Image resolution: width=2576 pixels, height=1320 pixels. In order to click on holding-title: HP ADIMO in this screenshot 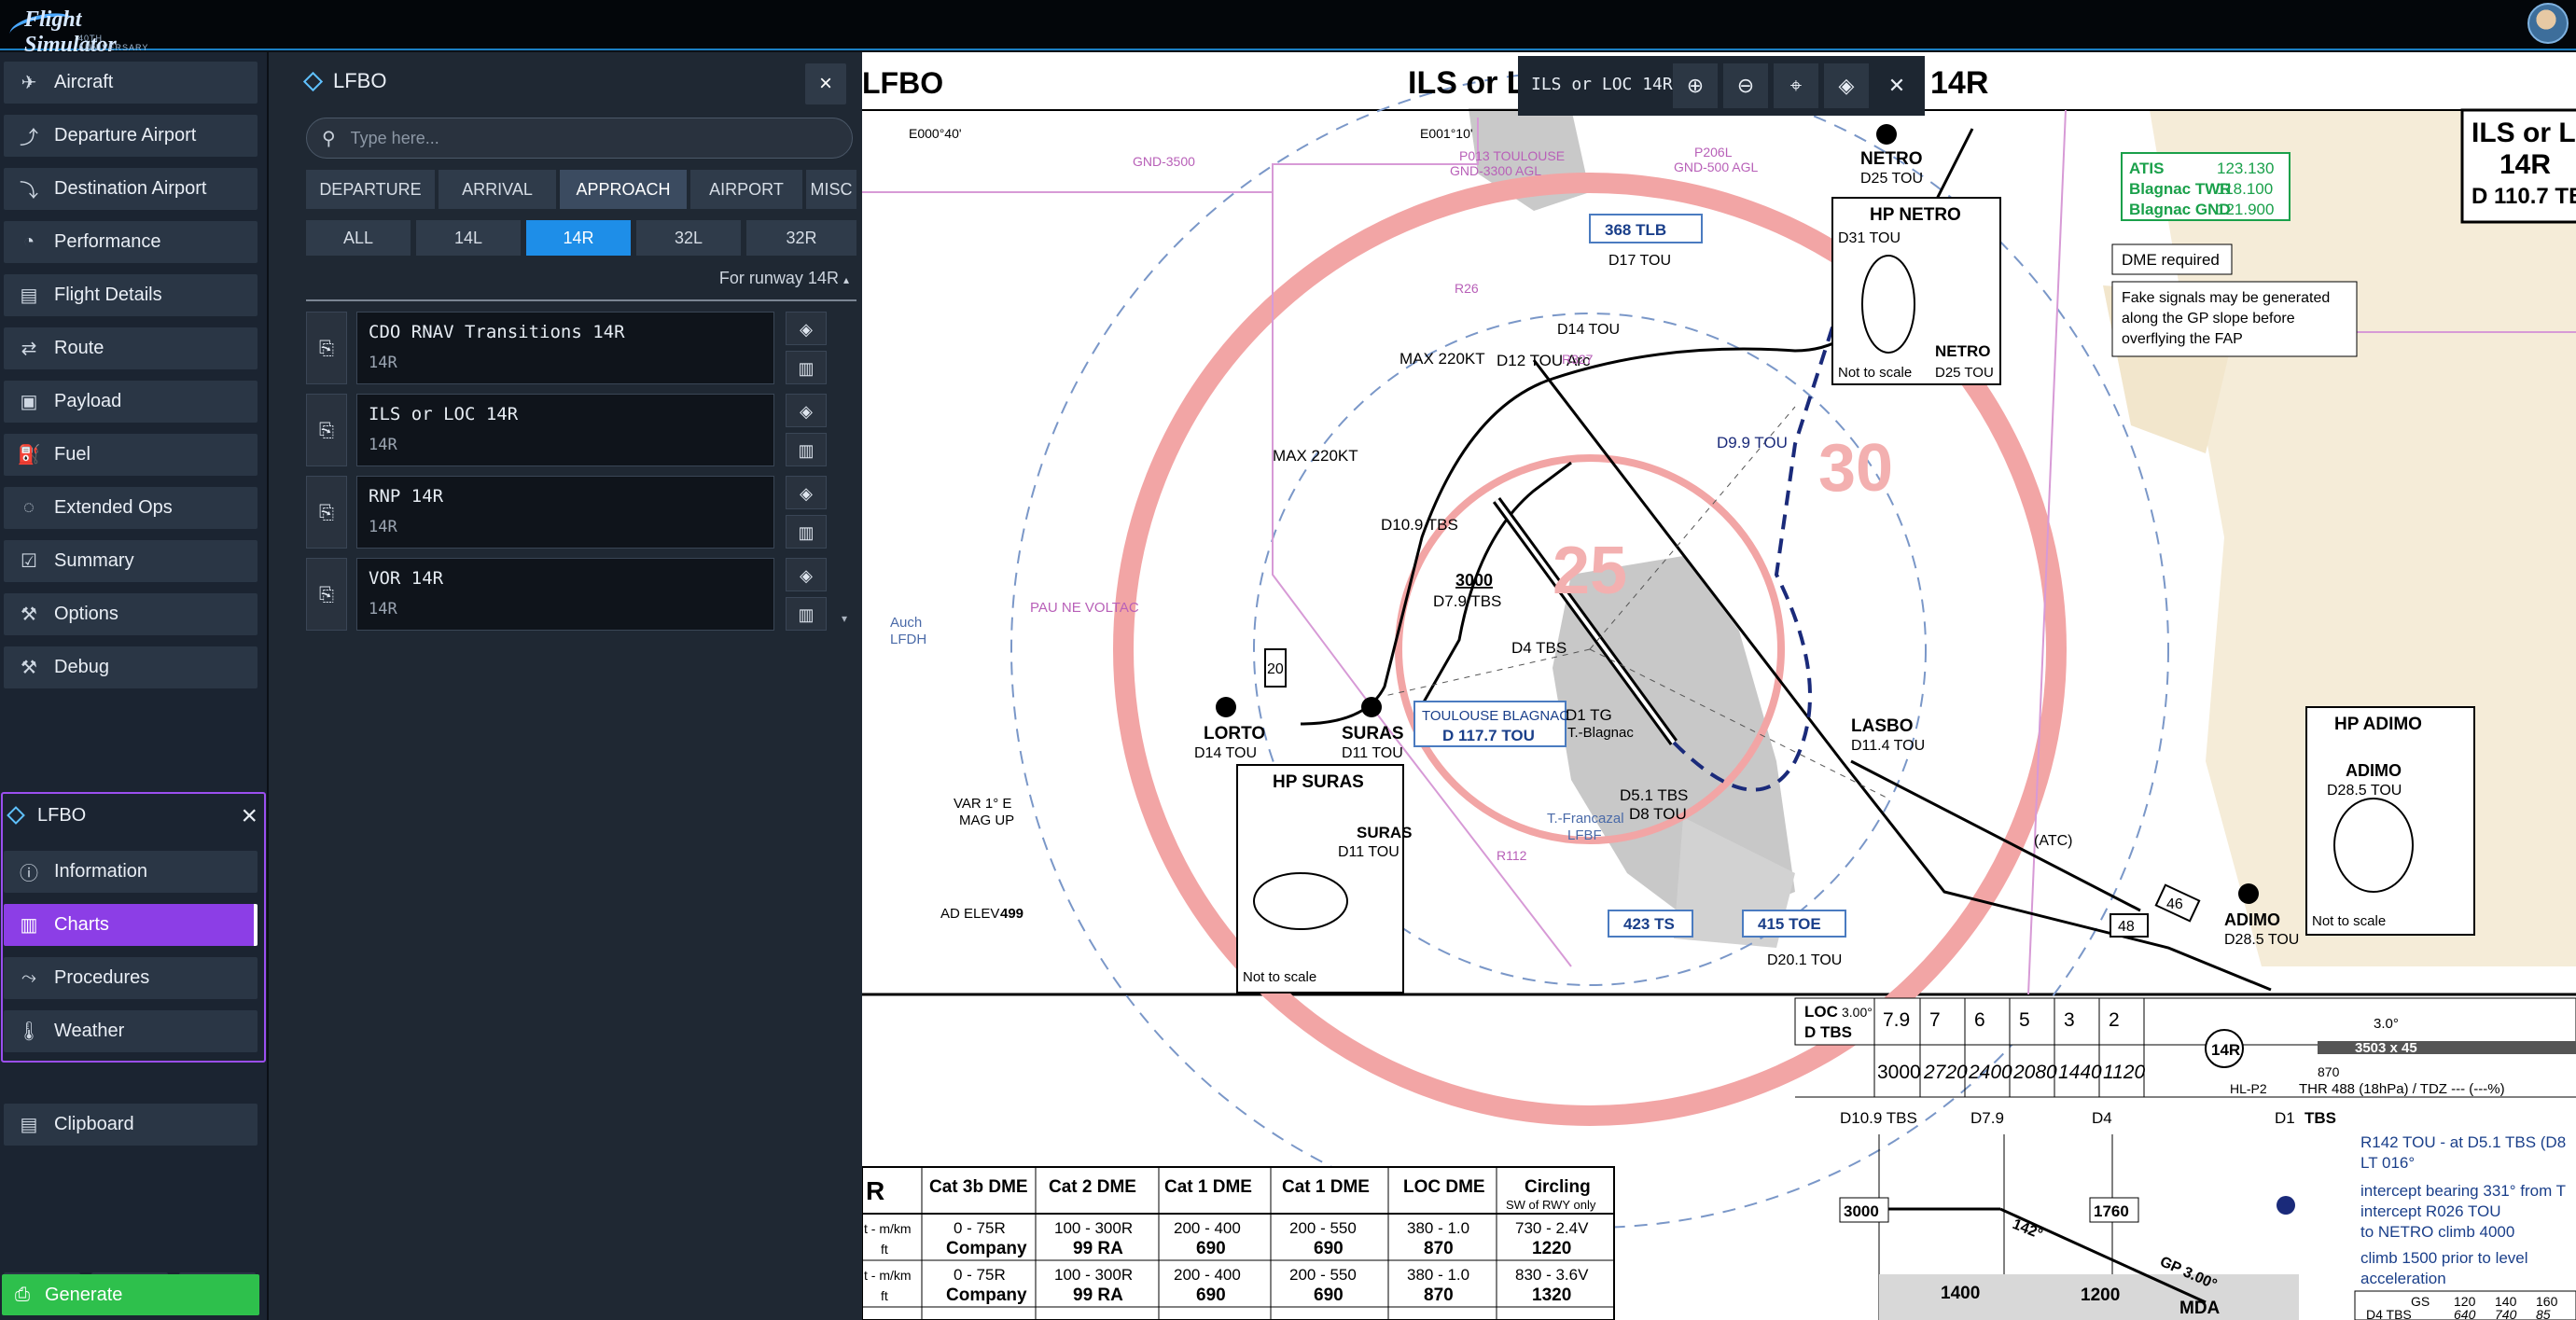, I will do `click(2378, 724)`.